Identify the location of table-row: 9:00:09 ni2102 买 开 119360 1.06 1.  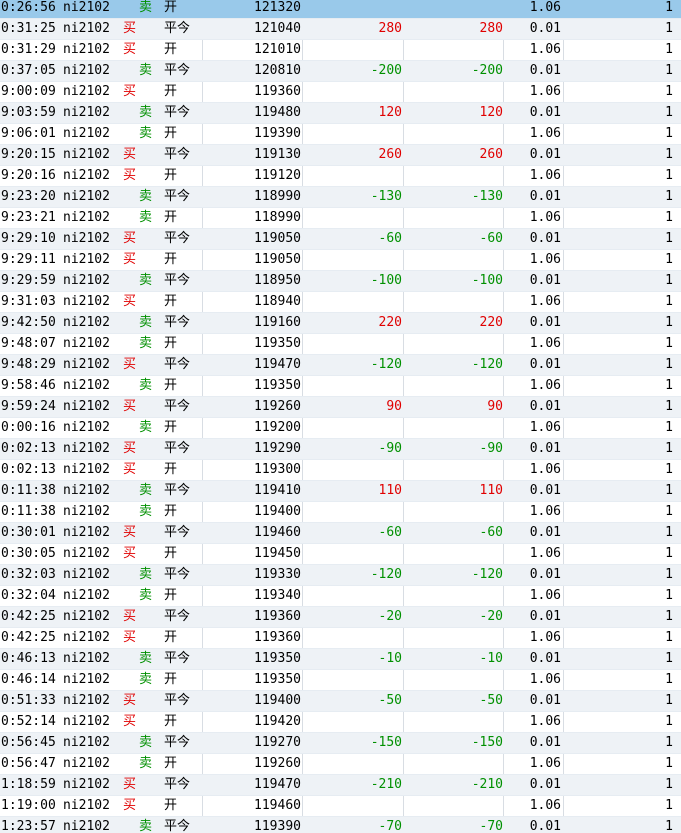
(340, 92).